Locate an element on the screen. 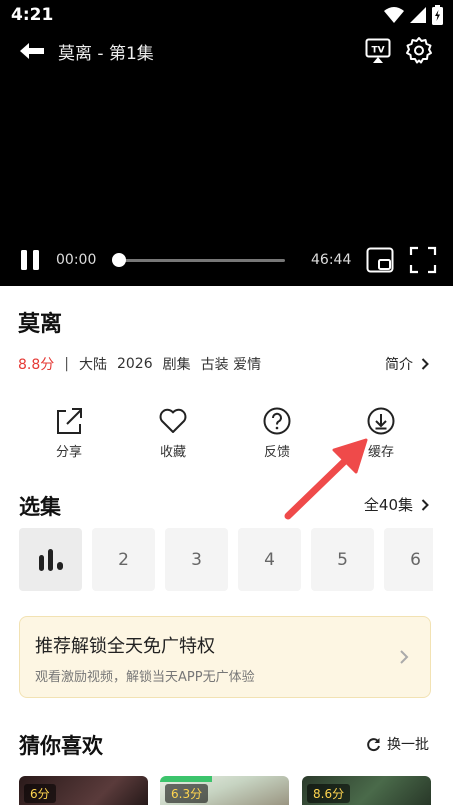 Image resolution: width=453 pixels, height=805 pixels. signal-icon is located at coordinates (418, 15).